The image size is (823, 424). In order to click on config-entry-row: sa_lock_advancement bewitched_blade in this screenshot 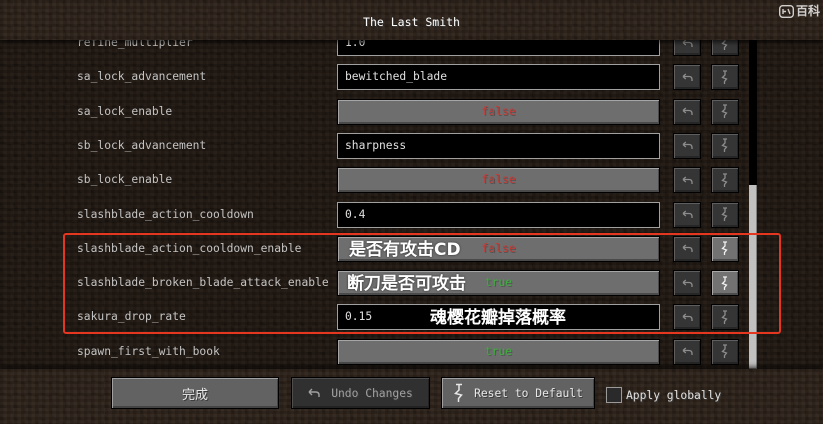, I will do `click(411, 77)`.